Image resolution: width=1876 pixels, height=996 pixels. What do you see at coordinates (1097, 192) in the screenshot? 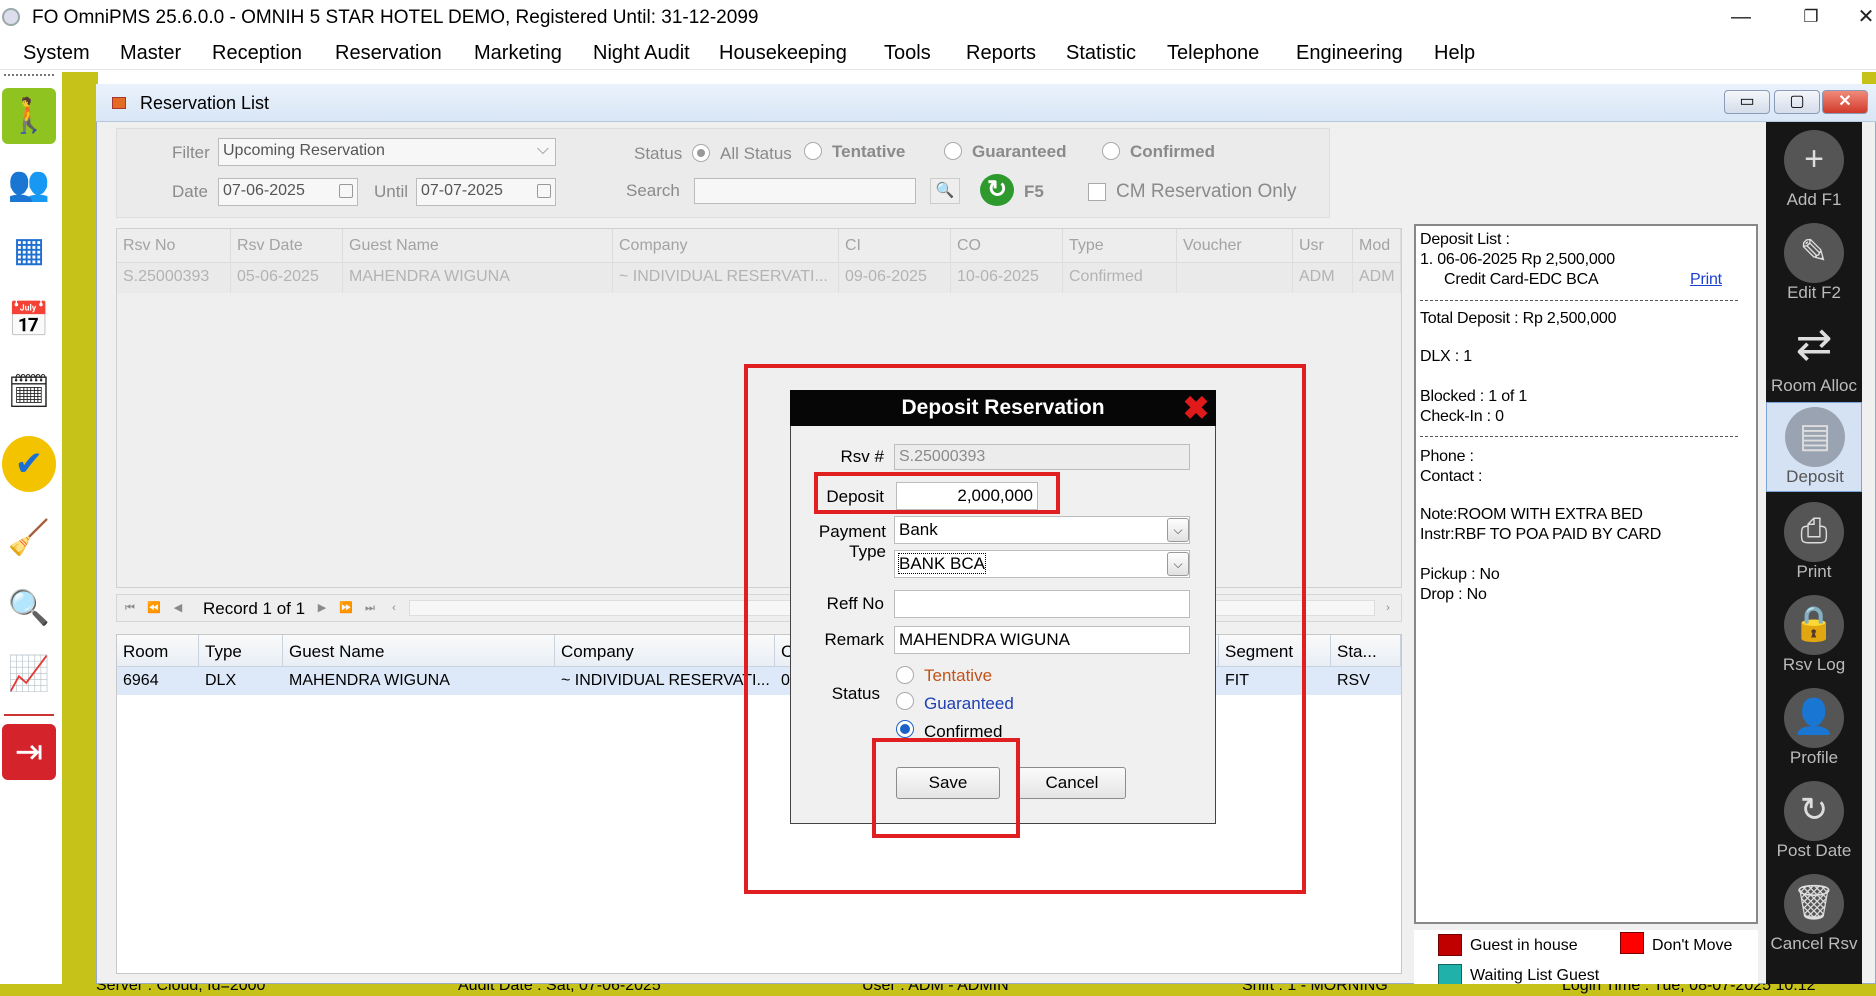
I see `cm-only-checkbox` at bounding box center [1097, 192].